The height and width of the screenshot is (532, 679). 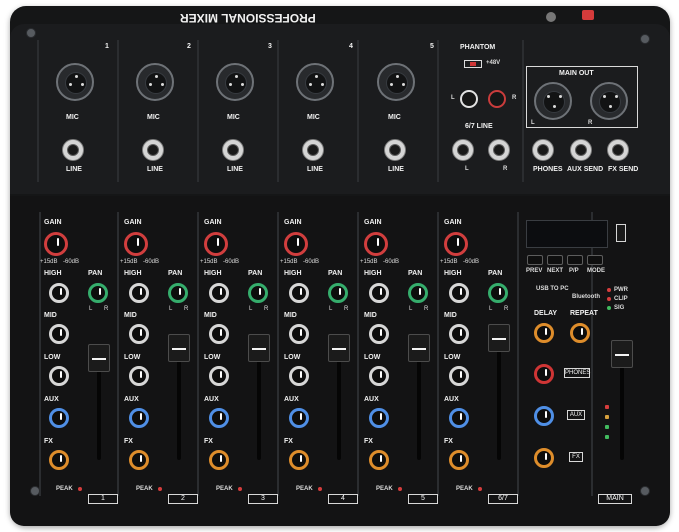 What do you see at coordinates (575, 260) in the screenshot?
I see `play-pause-button` at bounding box center [575, 260].